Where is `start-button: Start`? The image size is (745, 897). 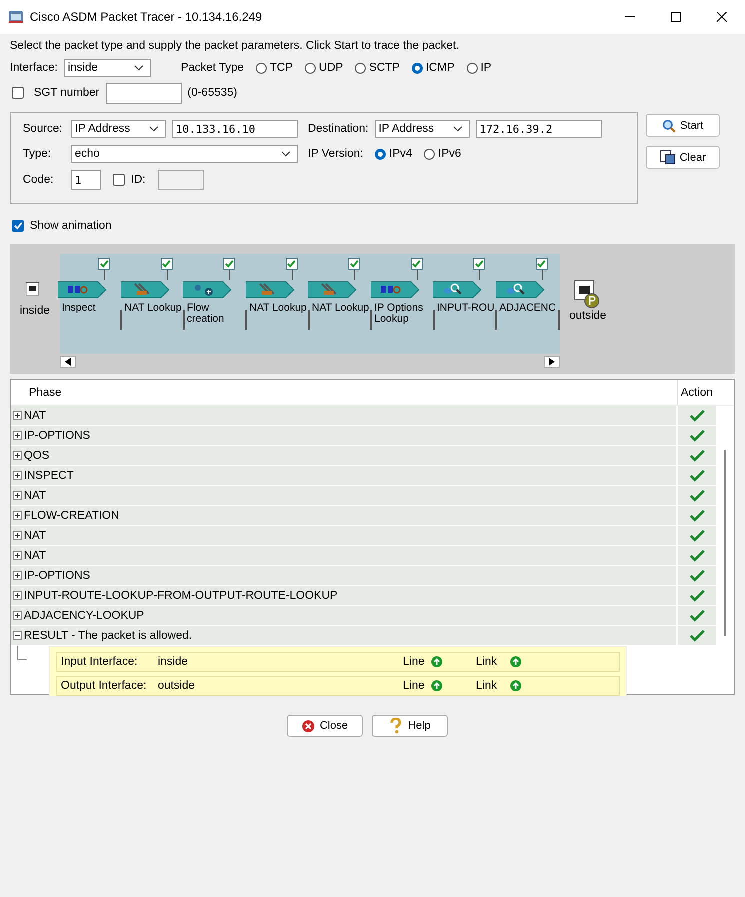
start-button: Start is located at coordinates (683, 125).